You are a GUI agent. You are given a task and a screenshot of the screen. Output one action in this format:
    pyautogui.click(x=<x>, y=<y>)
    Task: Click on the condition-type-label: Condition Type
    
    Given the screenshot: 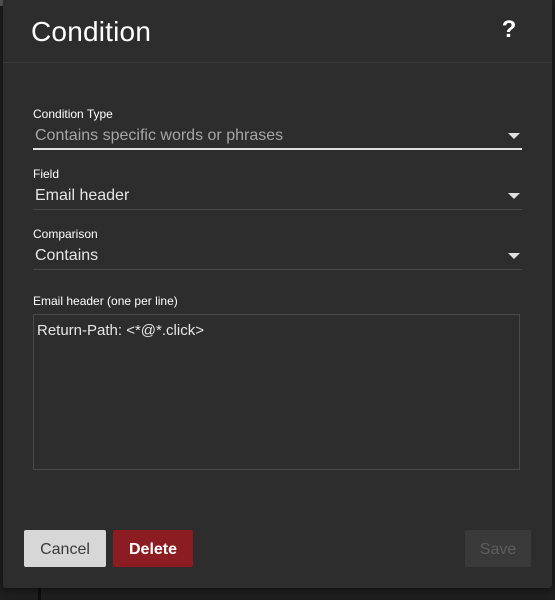 What is the action you would take?
    pyautogui.click(x=73, y=114)
    